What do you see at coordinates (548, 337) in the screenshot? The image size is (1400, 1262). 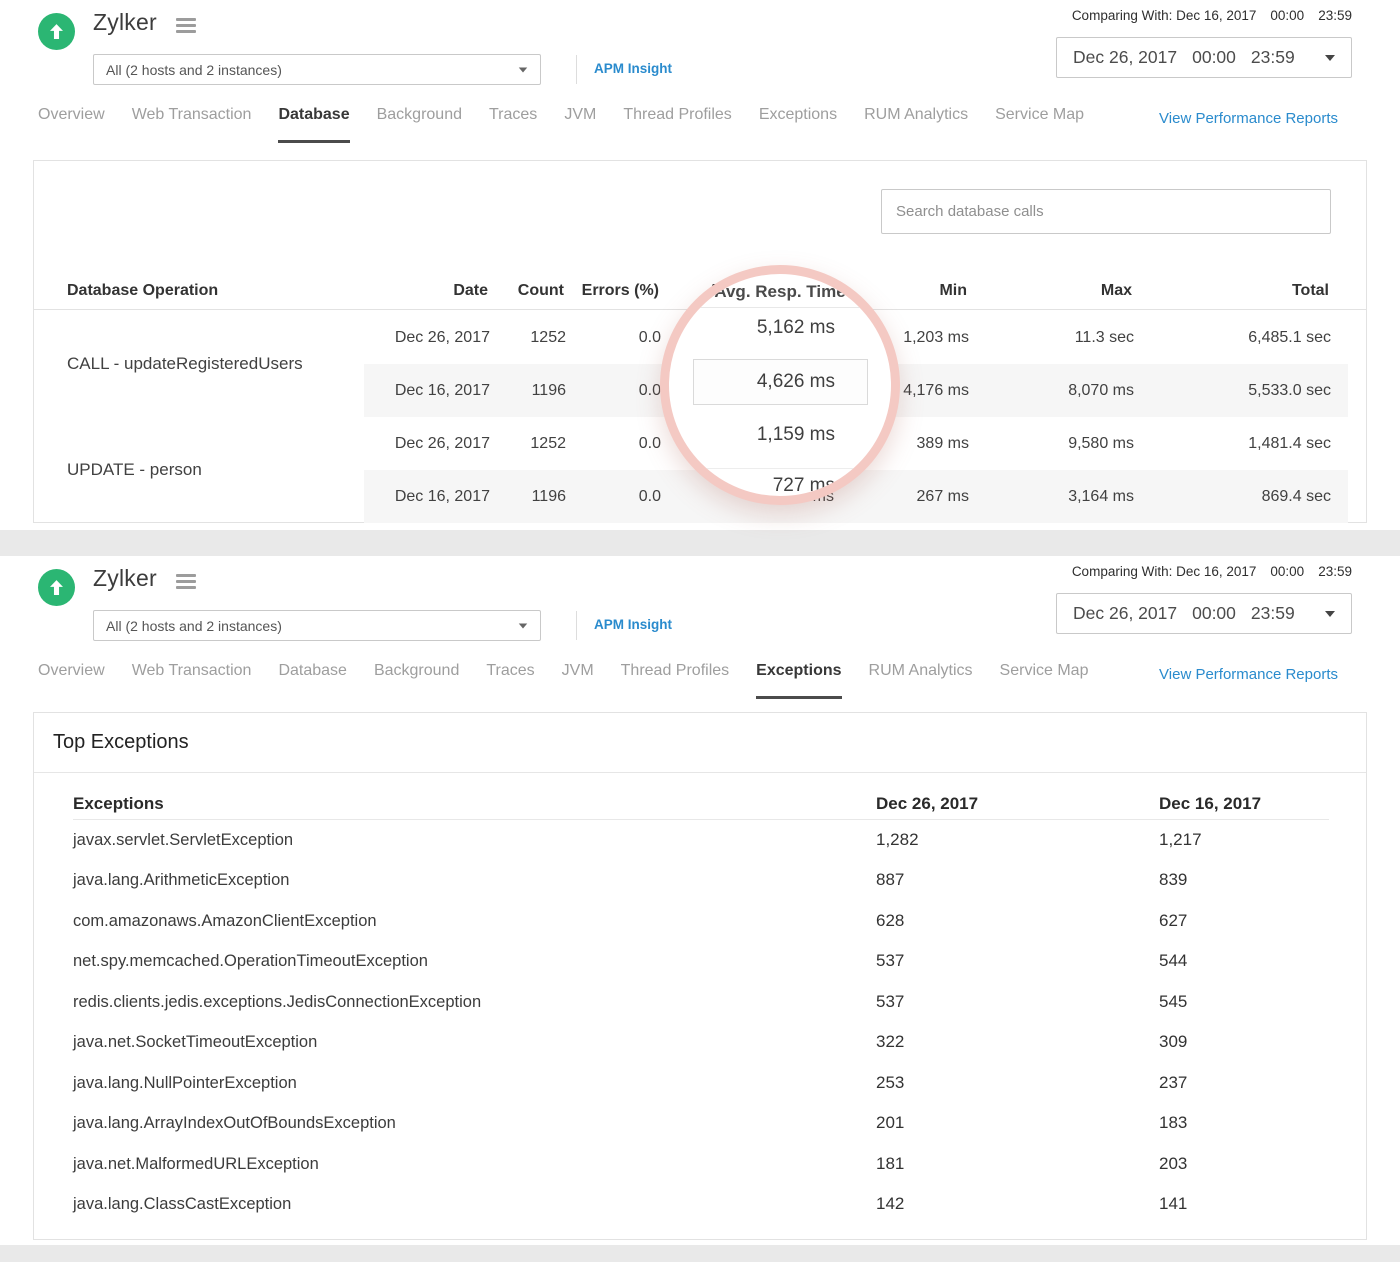 I see `cell-count: 1252` at bounding box center [548, 337].